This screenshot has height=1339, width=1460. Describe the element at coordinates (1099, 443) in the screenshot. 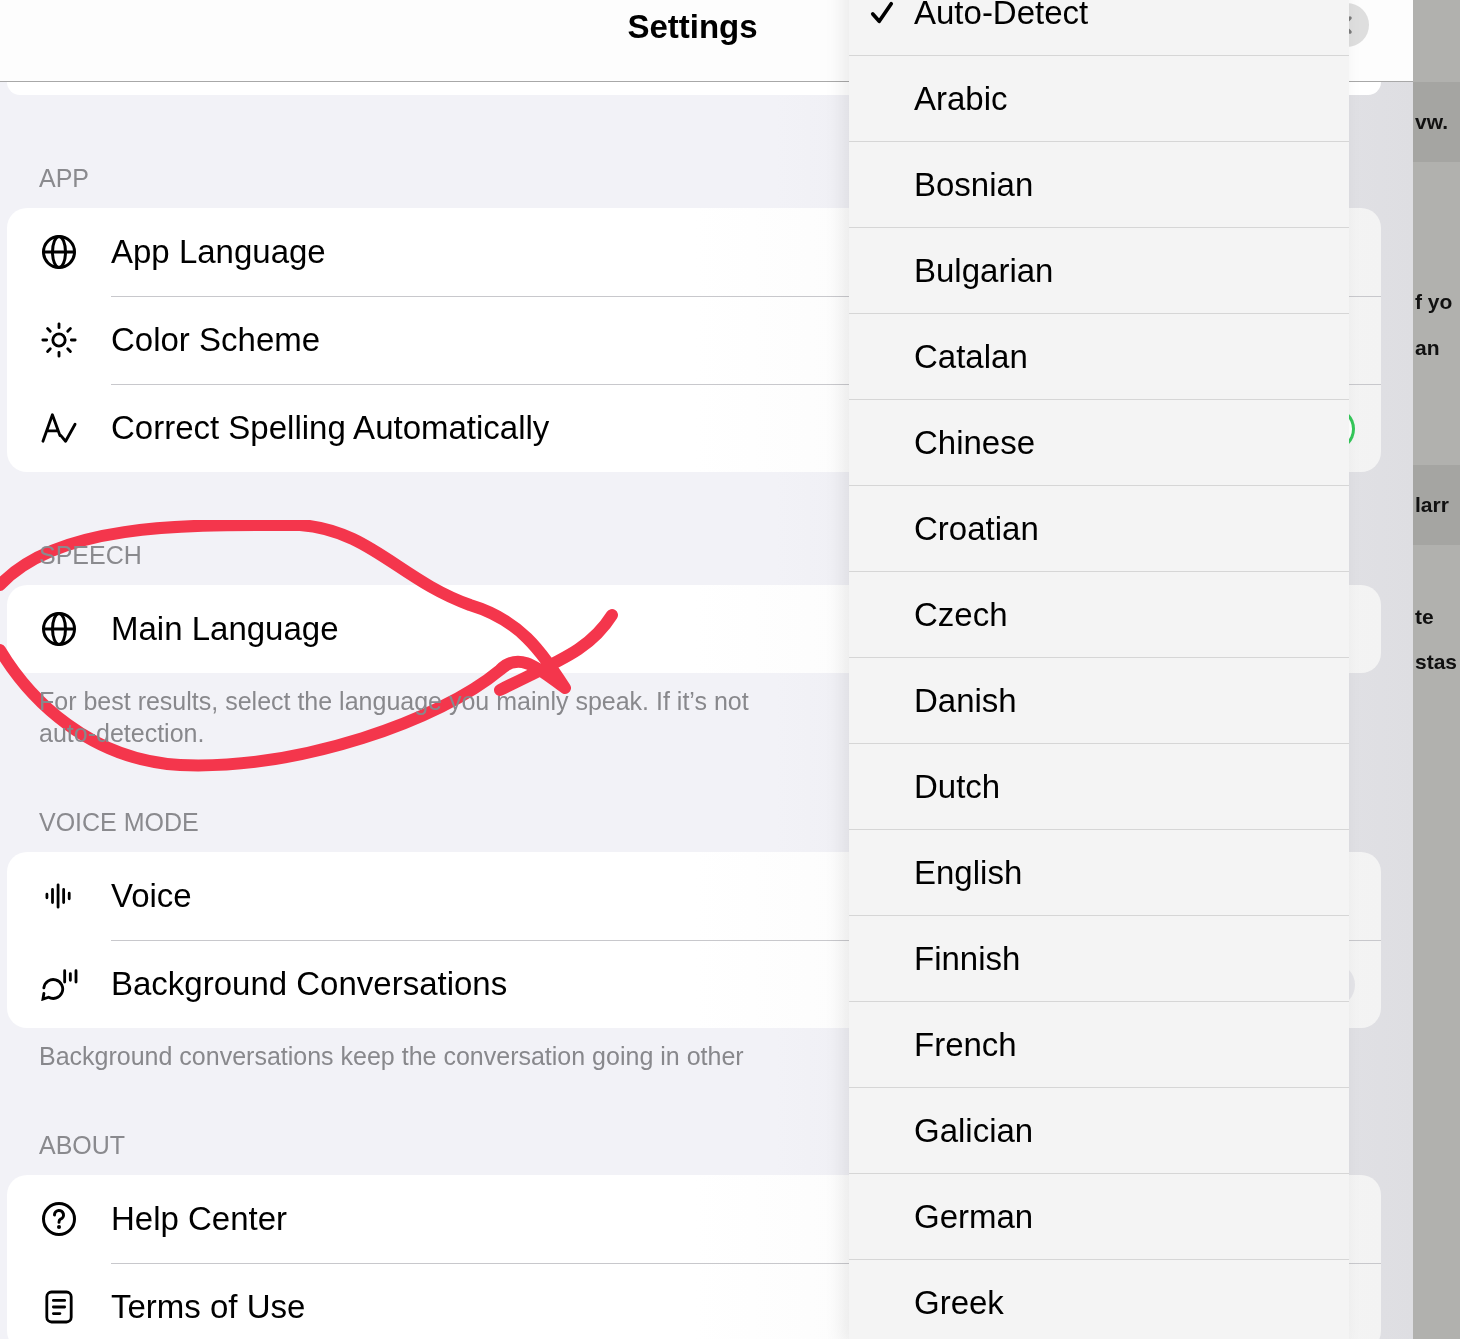

I see `menu-item: Chinese` at that location.